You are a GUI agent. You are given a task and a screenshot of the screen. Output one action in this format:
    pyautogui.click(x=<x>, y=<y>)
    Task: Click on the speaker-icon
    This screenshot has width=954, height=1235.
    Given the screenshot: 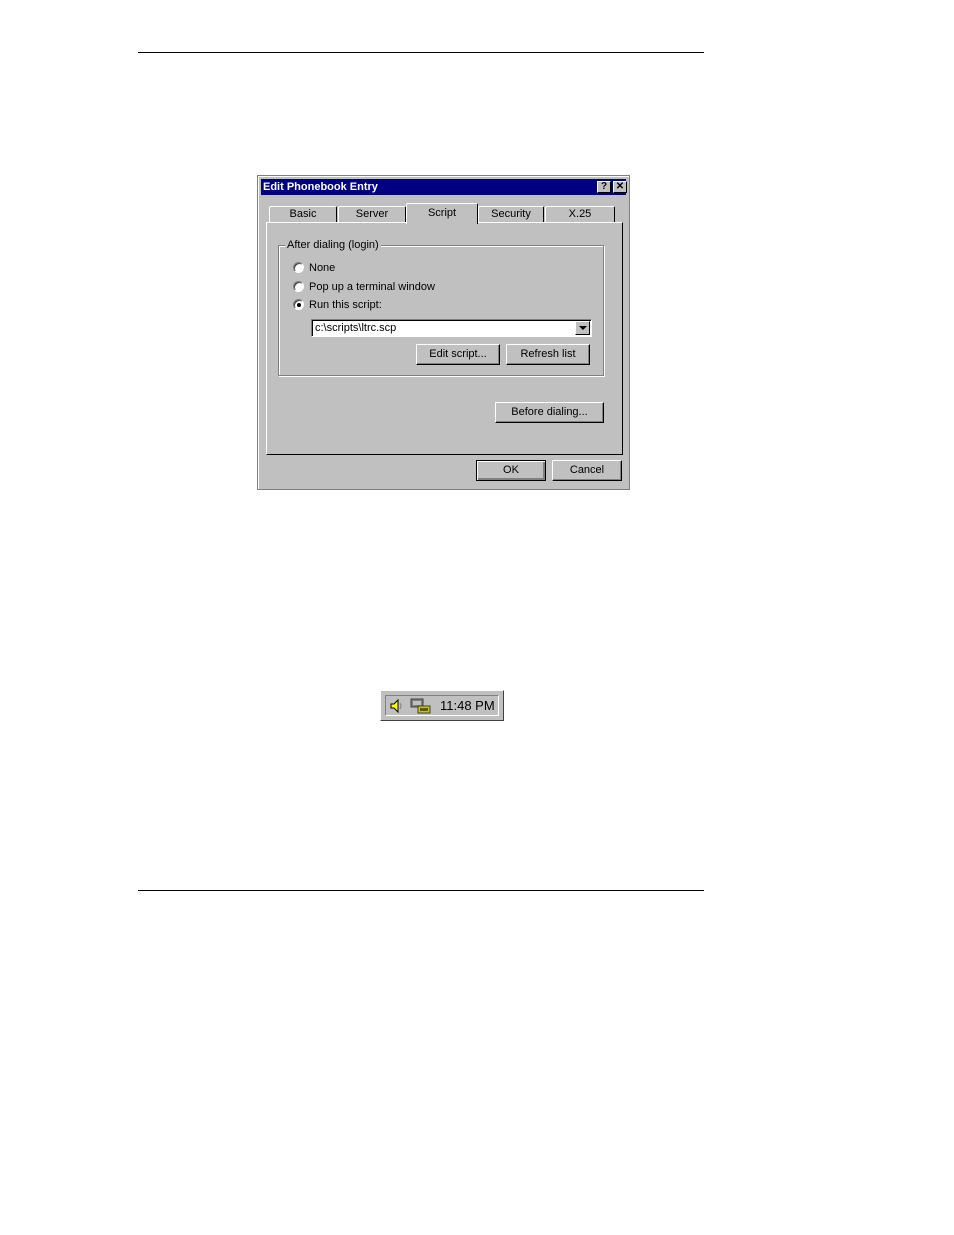 What is the action you would take?
    pyautogui.click(x=397, y=706)
    